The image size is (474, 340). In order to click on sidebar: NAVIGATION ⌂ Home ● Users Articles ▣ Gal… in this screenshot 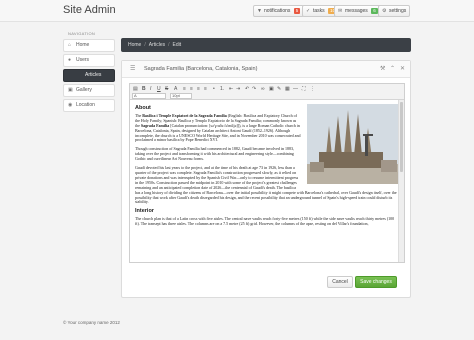, I will do `click(89, 72)`.